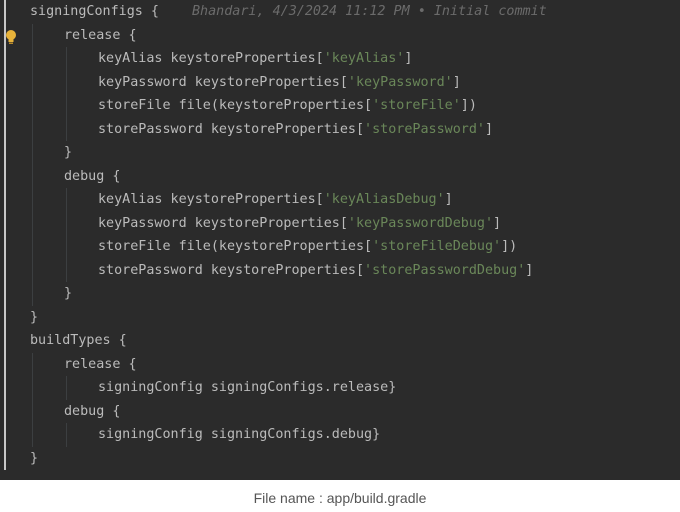 This screenshot has width=680, height=512. I want to click on lightbulb-icon, so click(11, 37).